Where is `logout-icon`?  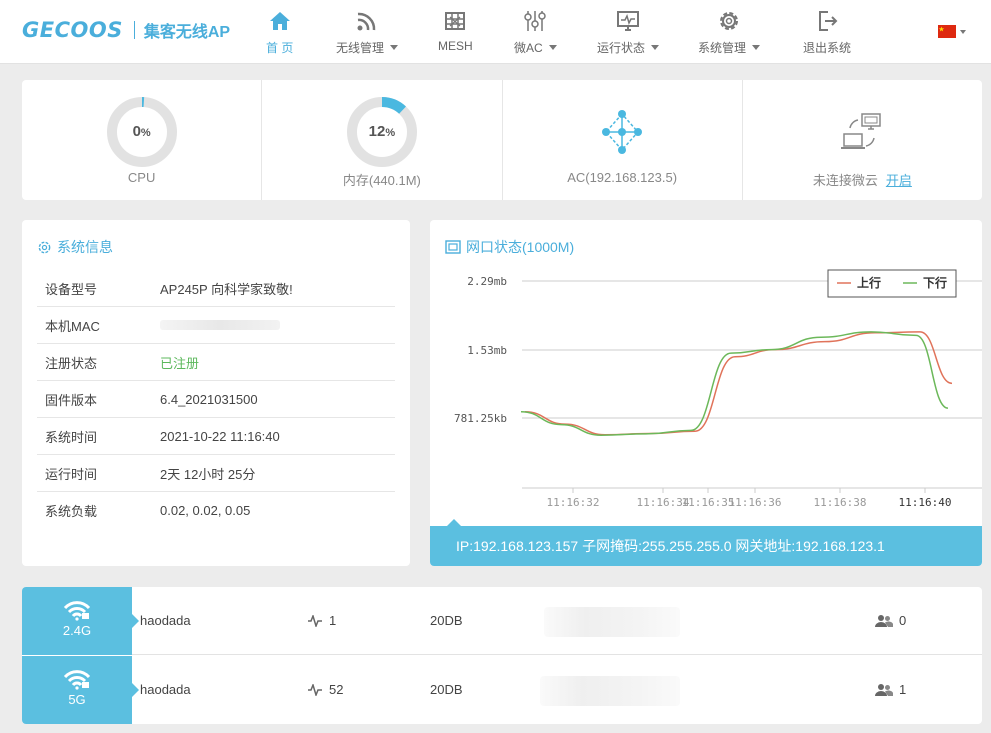 logout-icon is located at coordinates (828, 21).